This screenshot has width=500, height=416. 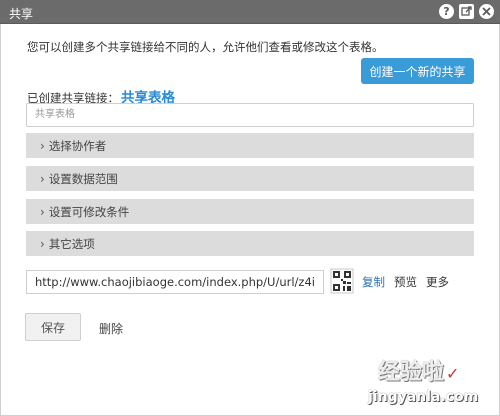 I want to click on dialog-titlebar: 共享 ?, so click(x=250, y=12).